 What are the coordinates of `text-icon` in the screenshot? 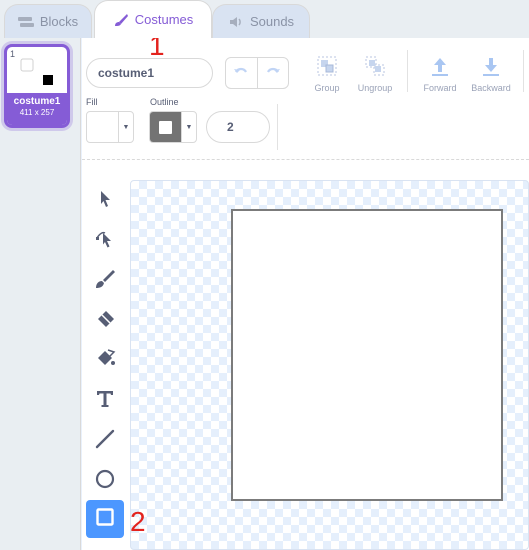 It's located at (105, 401).